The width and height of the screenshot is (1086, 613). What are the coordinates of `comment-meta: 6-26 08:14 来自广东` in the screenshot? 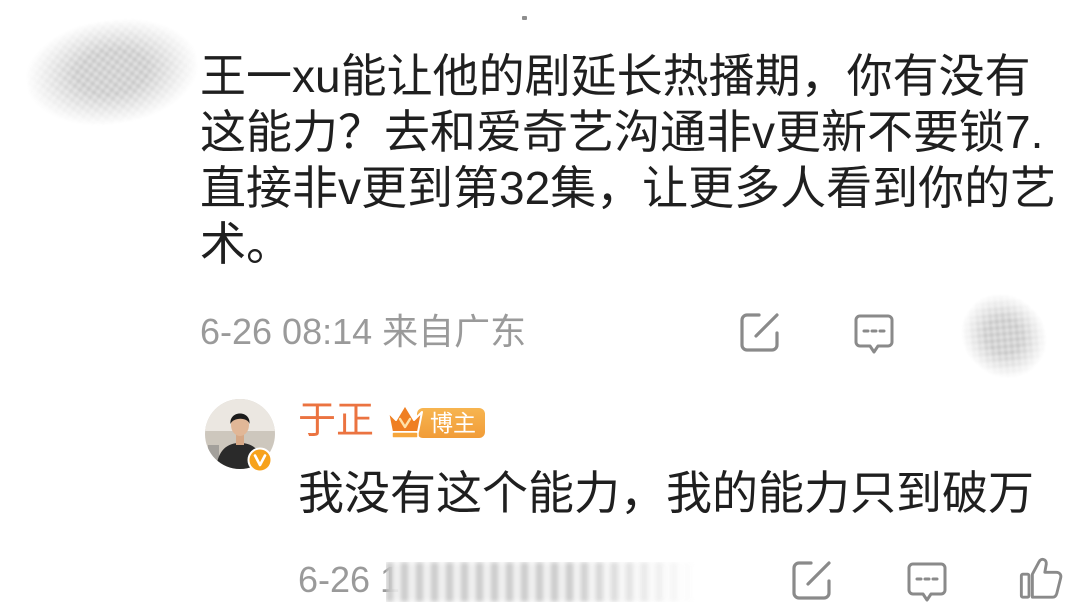 It's located at (363, 332).